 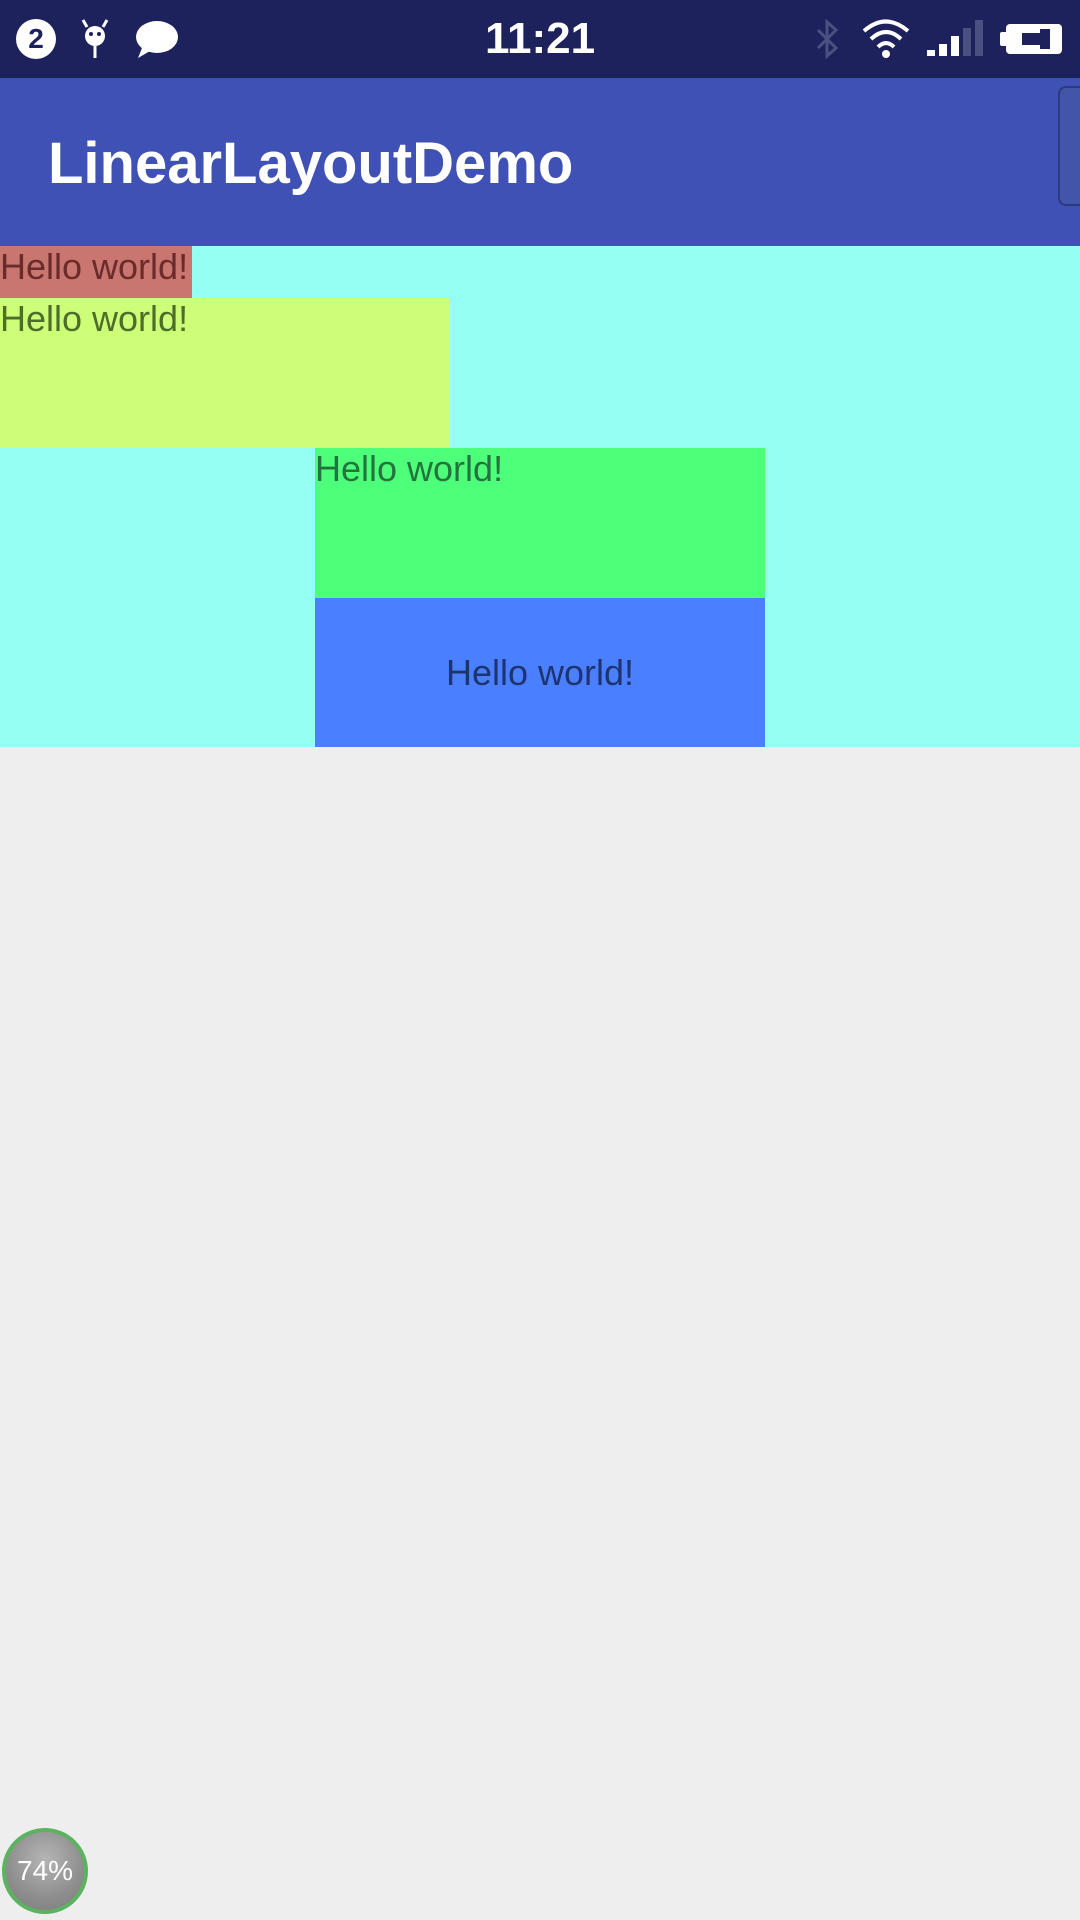 I want to click on text-view-1: Hello world!, so click(x=96, y=272).